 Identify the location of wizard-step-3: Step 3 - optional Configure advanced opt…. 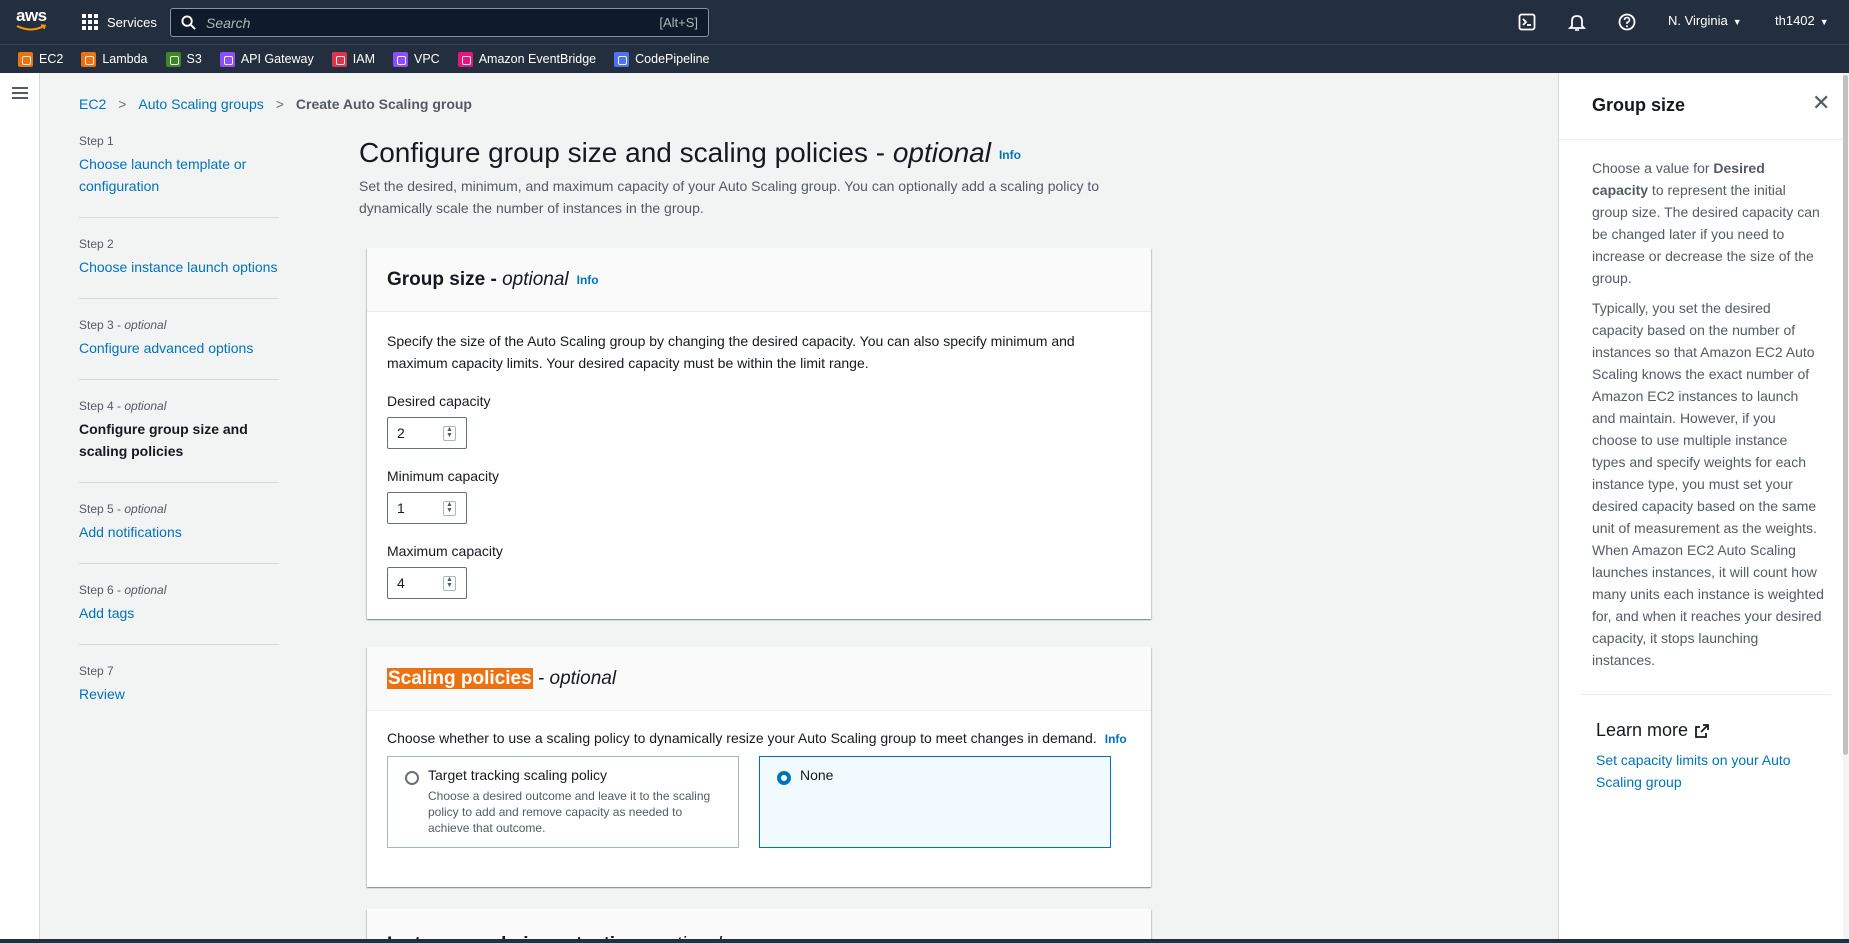
(179, 349).